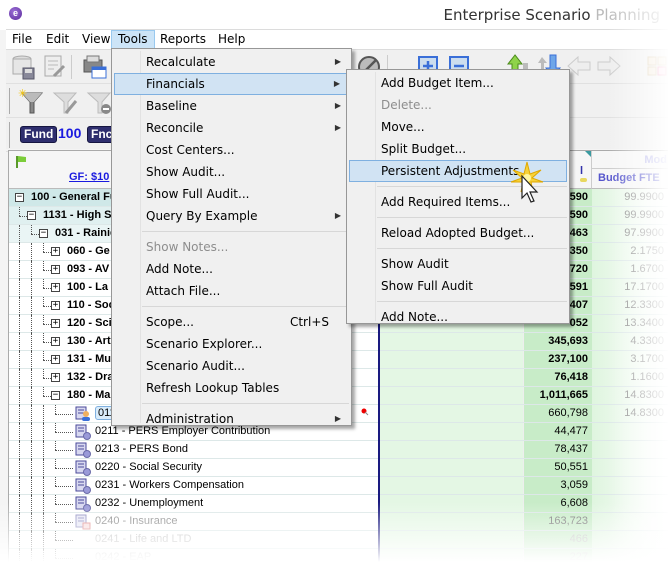 This screenshot has height=562, width=668. I want to click on fund-badge: Fund, so click(39, 134).